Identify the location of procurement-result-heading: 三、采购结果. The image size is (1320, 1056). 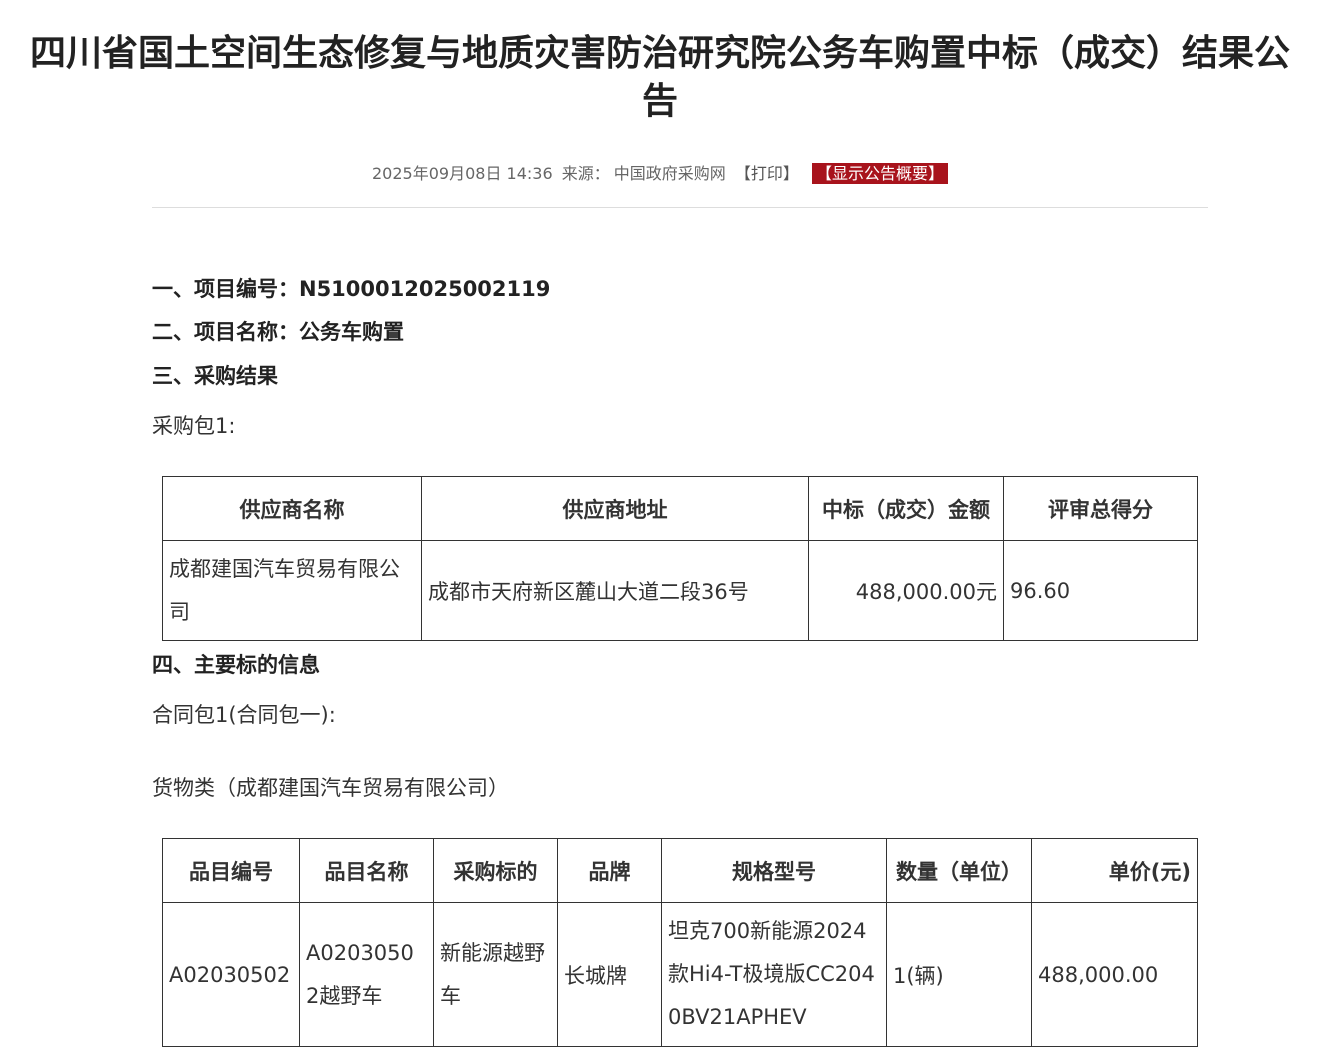
(215, 376).